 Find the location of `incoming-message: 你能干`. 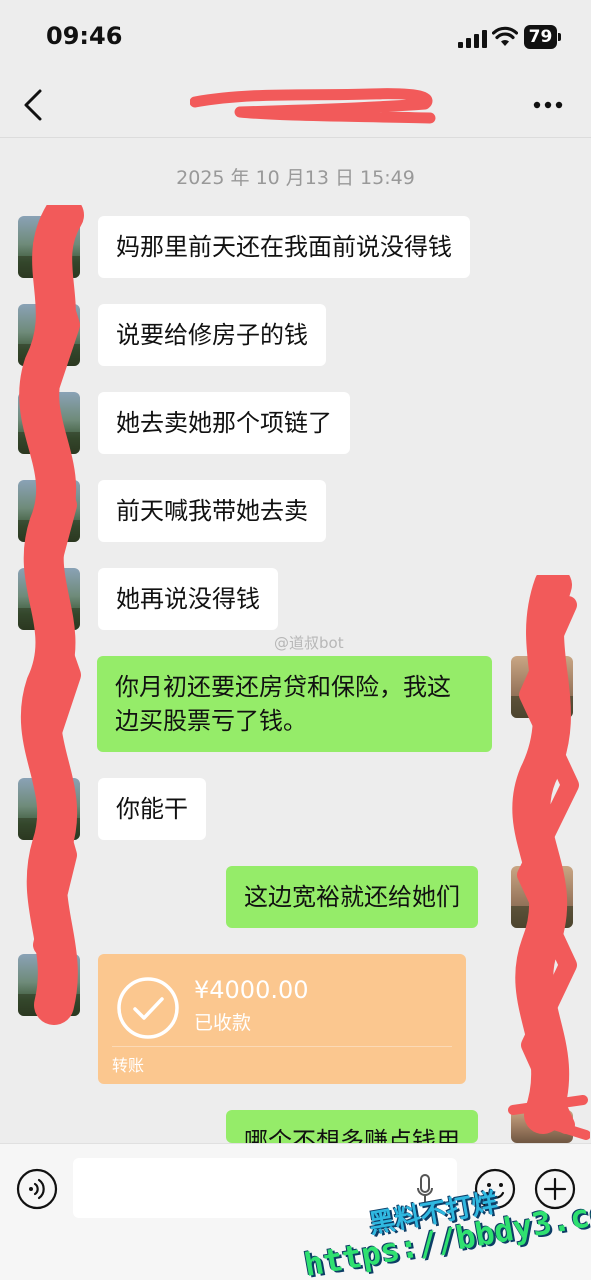

incoming-message: 你能干 is located at coordinates (152, 809).